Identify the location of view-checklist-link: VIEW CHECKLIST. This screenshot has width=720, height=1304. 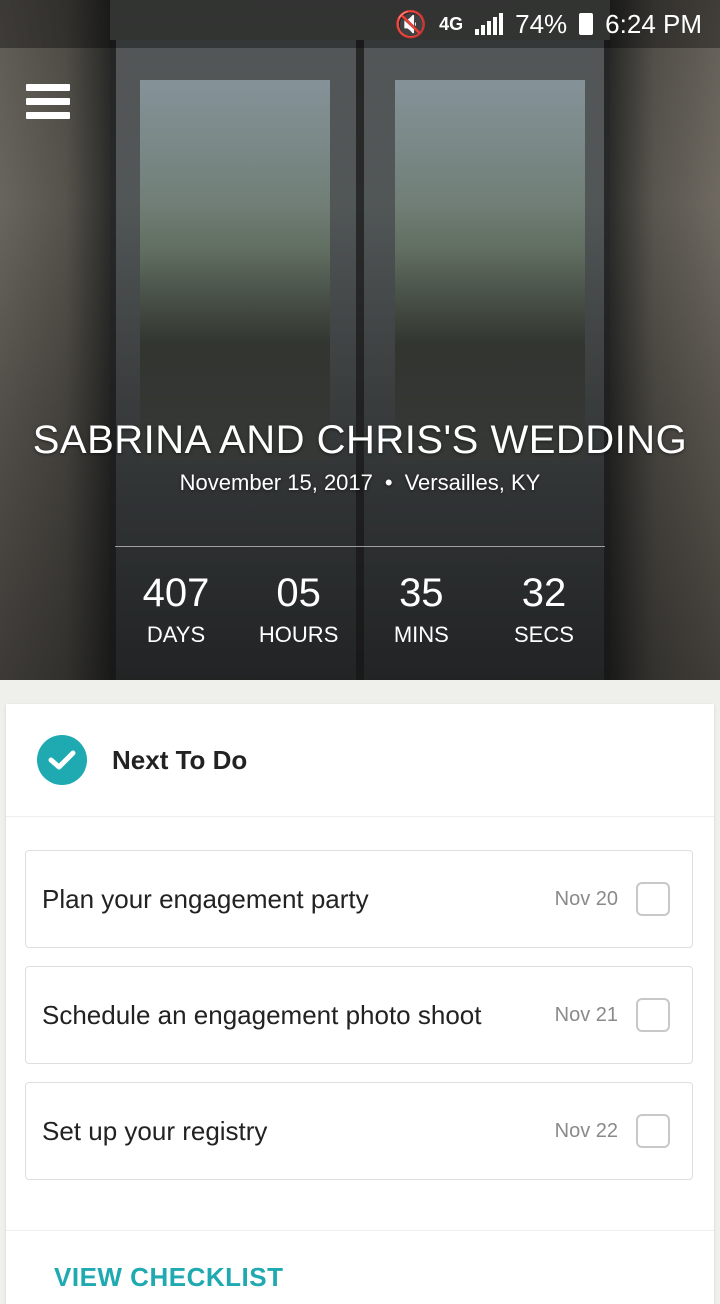
(168, 1277).